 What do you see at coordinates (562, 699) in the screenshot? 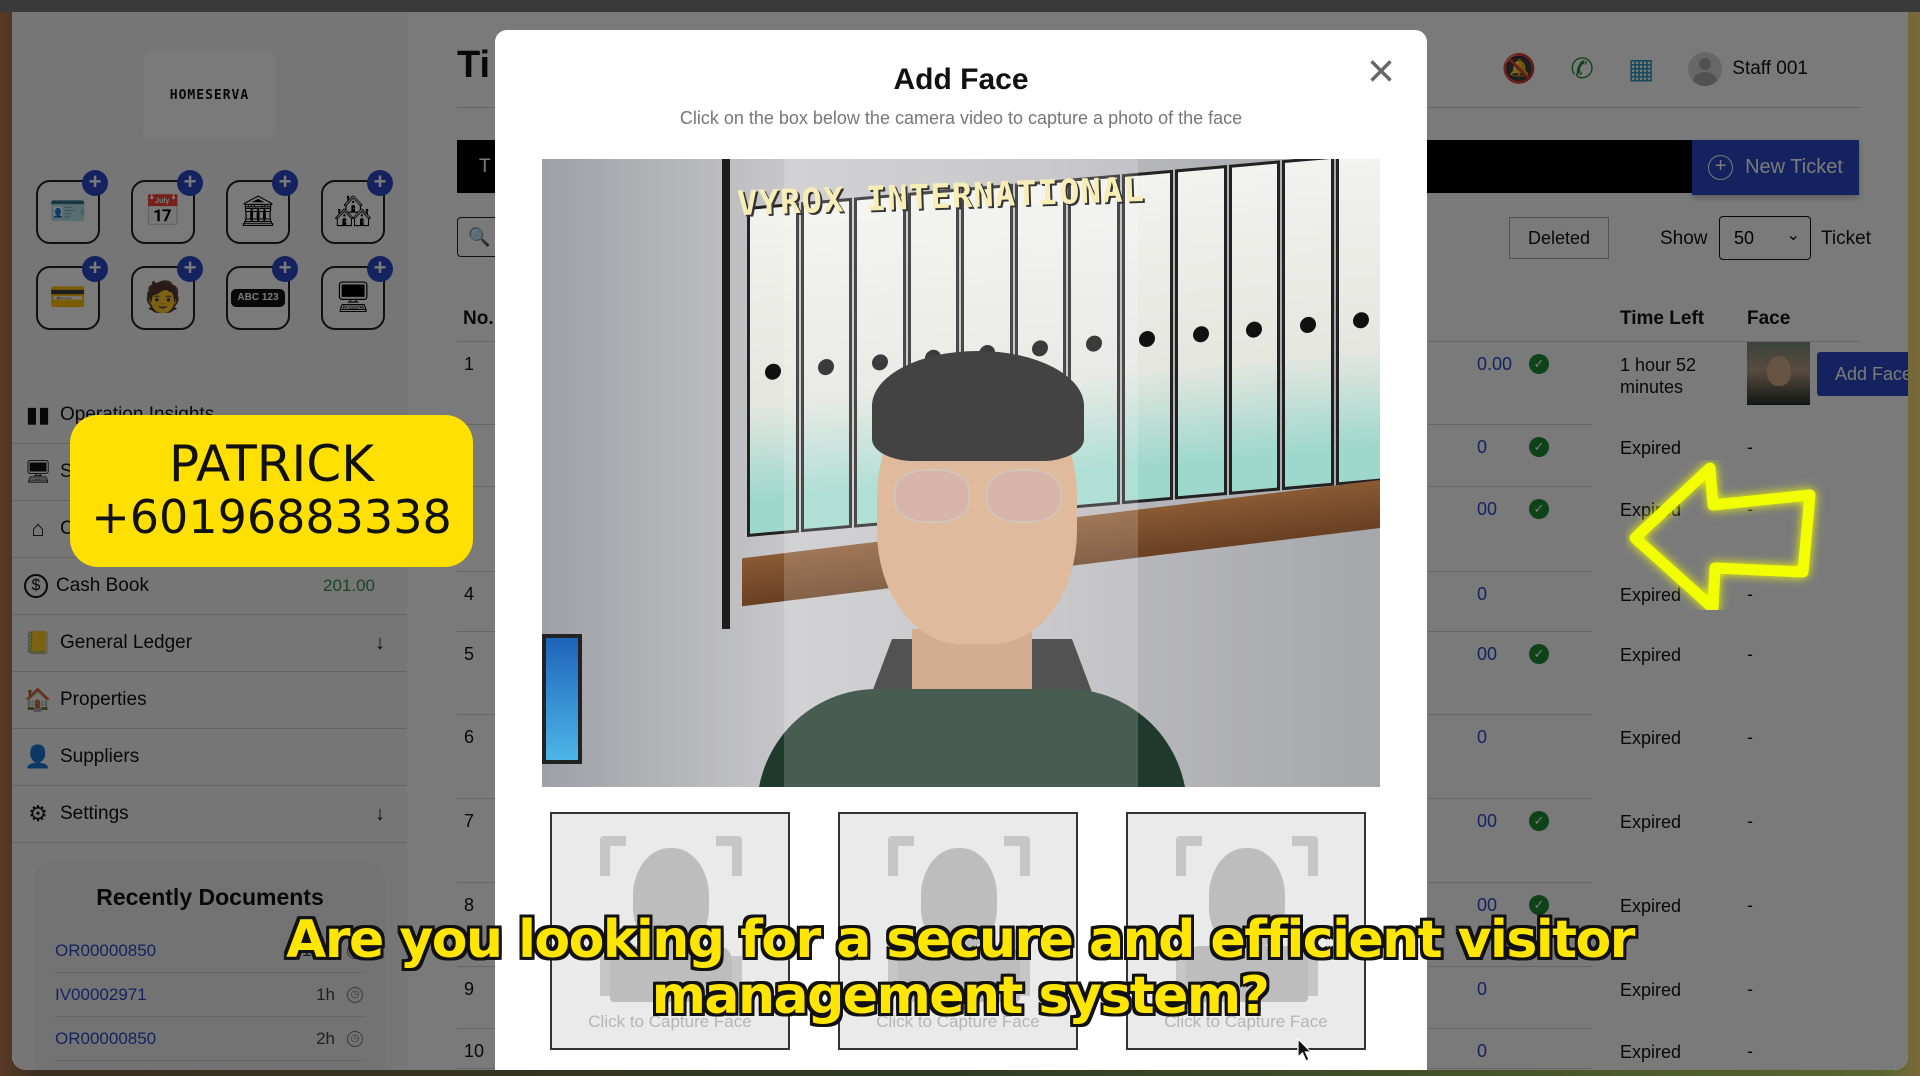
I see `video-monitor` at bounding box center [562, 699].